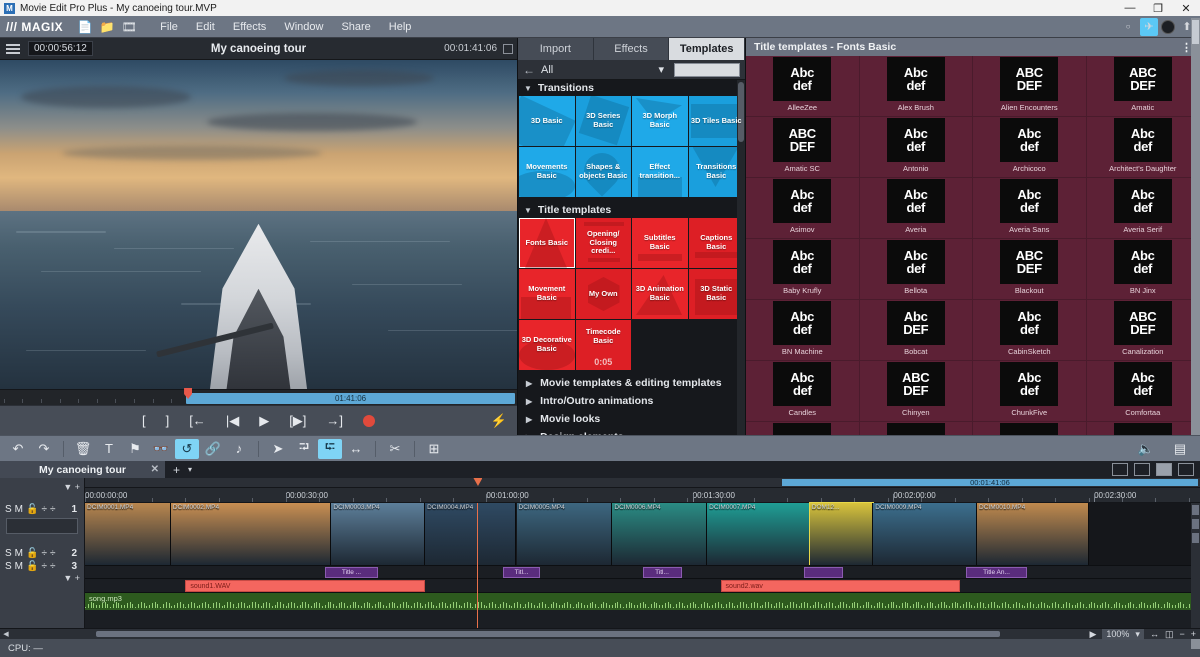  Describe the element at coordinates (434, 449) in the screenshot. I see `add-scene-button: ⊞` at that location.